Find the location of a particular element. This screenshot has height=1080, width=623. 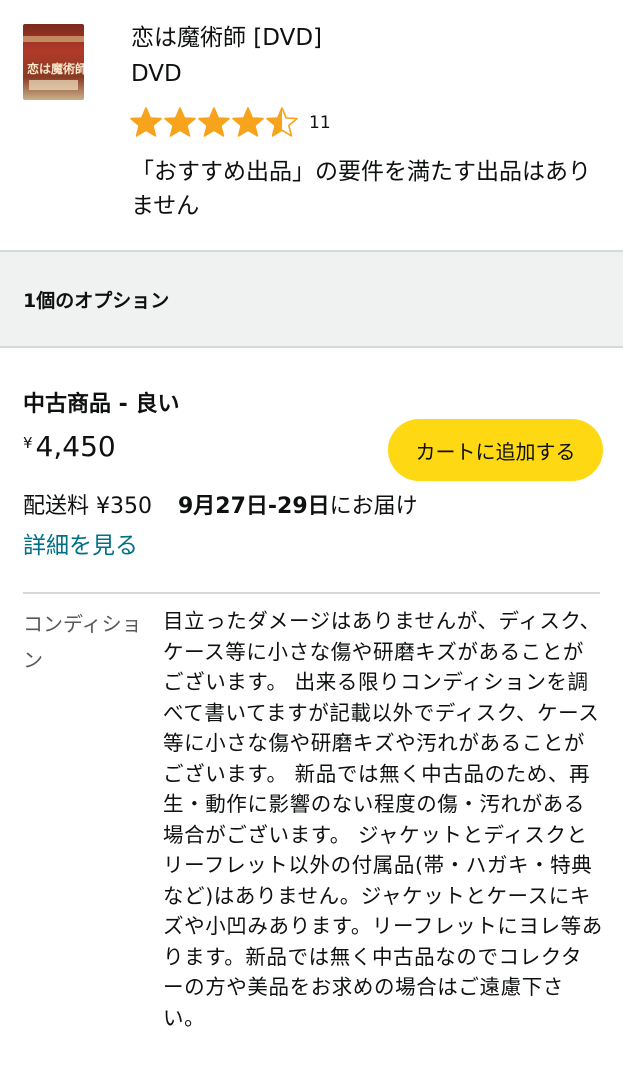

cover-title: 恋は魔術師 is located at coordinates (55, 69).